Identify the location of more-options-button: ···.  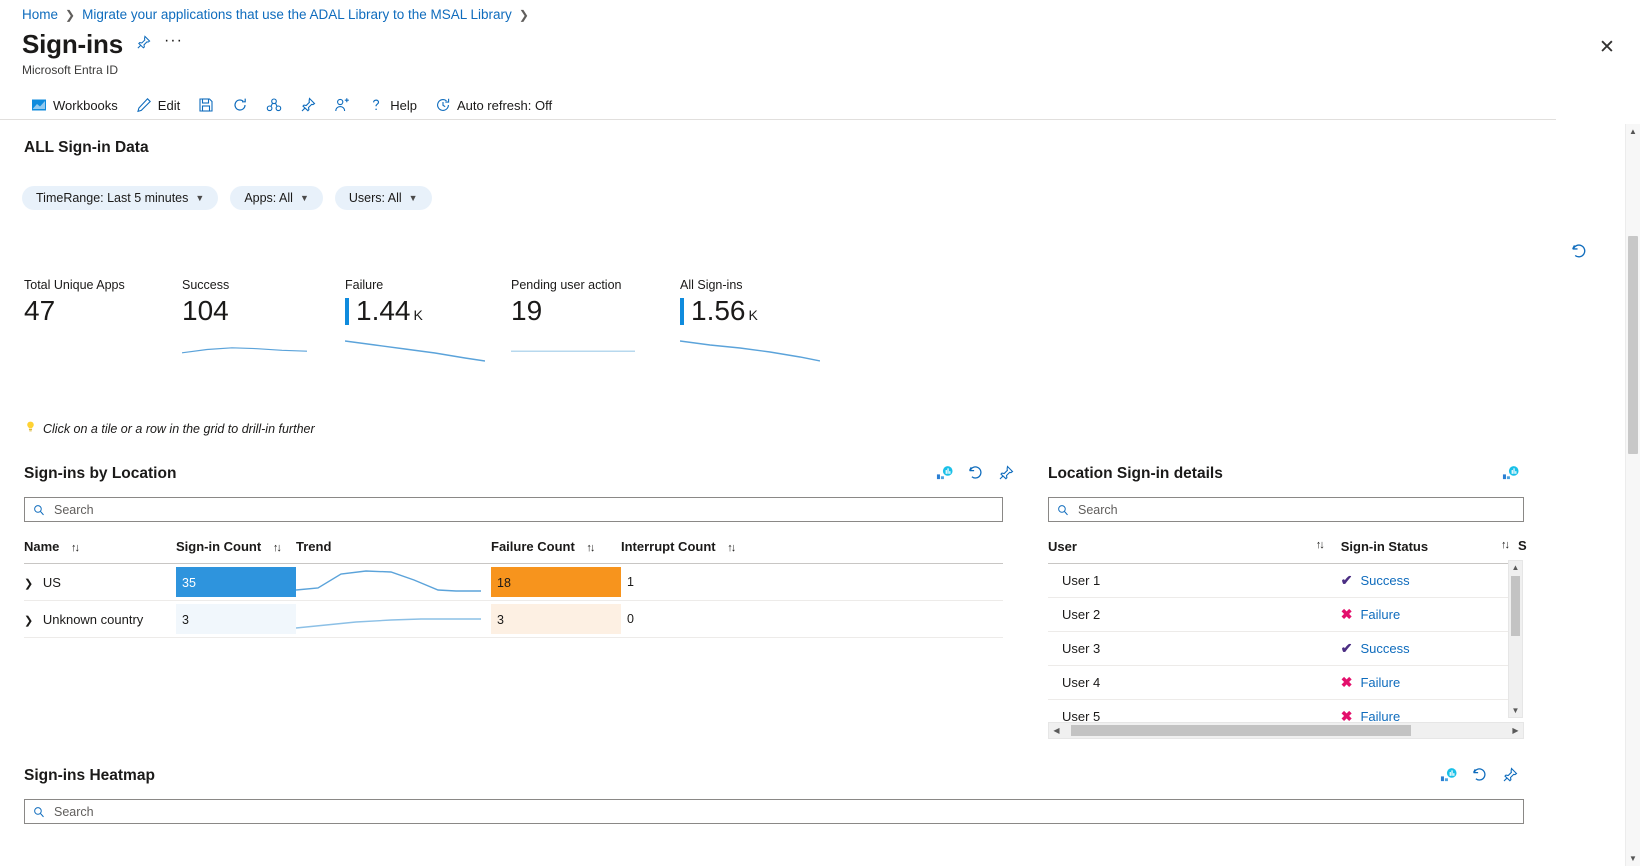
(173, 44).